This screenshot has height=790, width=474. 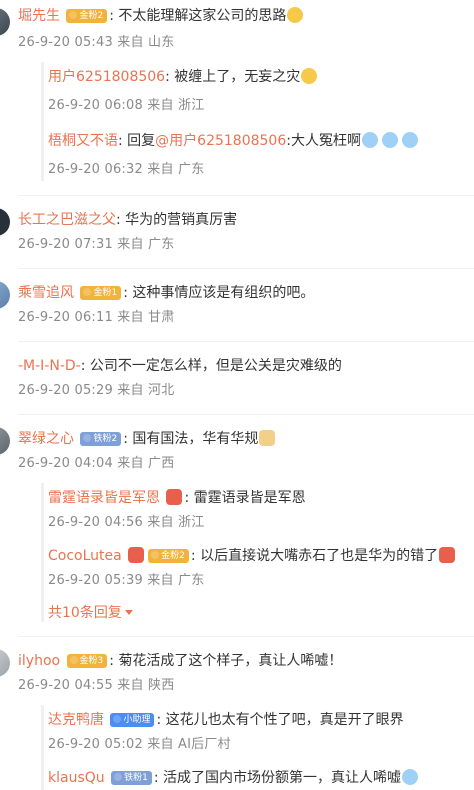 What do you see at coordinates (261, 556) in the screenshot?
I see `reply-line: CocoLutea 金粉2: 以后直接说大嘴赤石了也是华为的错了` at bounding box center [261, 556].